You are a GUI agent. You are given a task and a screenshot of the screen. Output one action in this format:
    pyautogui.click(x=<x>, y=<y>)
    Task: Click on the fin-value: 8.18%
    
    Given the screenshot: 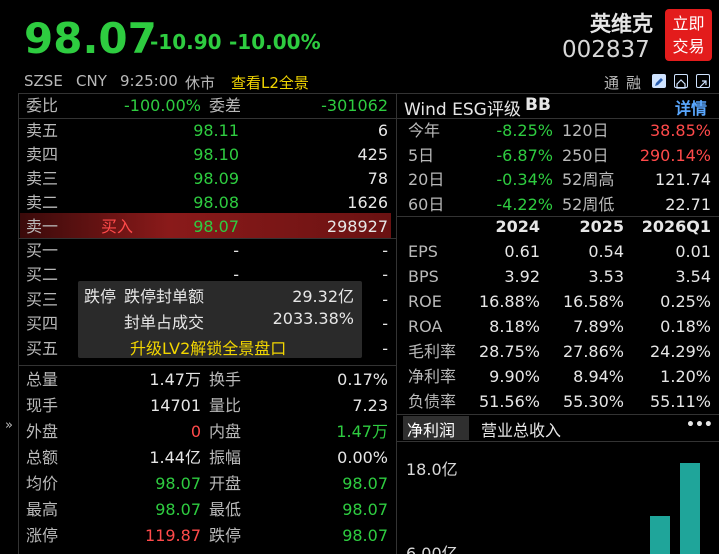 What is the action you would take?
    pyautogui.click(x=514, y=326)
    